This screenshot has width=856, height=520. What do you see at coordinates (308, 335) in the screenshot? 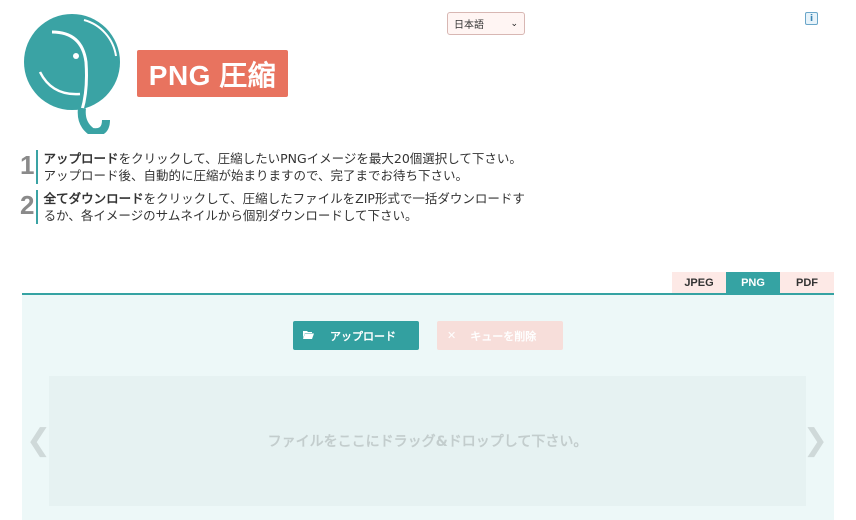
I see `folder-open-icon` at bounding box center [308, 335].